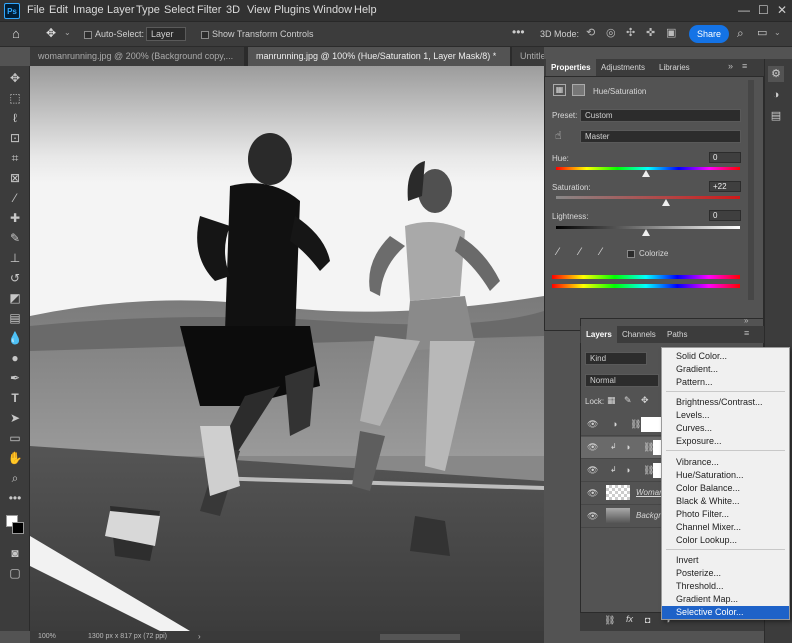 The width and height of the screenshot is (792, 643). Describe the element at coordinates (744, 10) in the screenshot. I see `minimize-button: —` at that location.